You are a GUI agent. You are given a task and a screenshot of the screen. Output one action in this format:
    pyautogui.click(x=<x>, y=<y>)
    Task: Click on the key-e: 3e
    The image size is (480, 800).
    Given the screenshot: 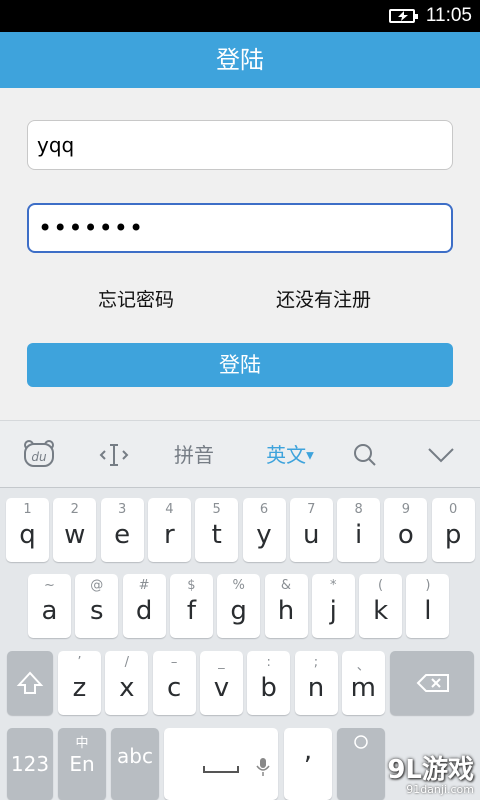 What is the action you would take?
    pyautogui.click(x=122, y=530)
    